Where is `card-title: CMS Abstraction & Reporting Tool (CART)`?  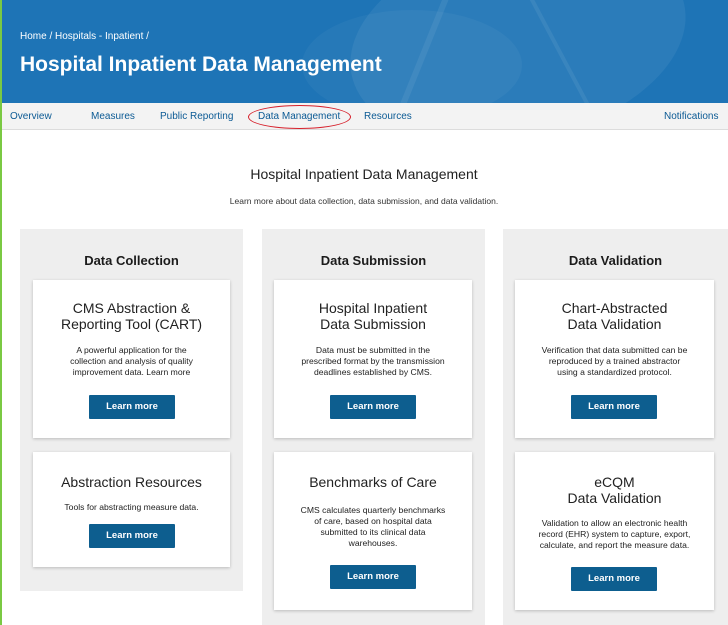 card-title: CMS Abstraction & Reporting Tool (CART) is located at coordinates (131, 316).